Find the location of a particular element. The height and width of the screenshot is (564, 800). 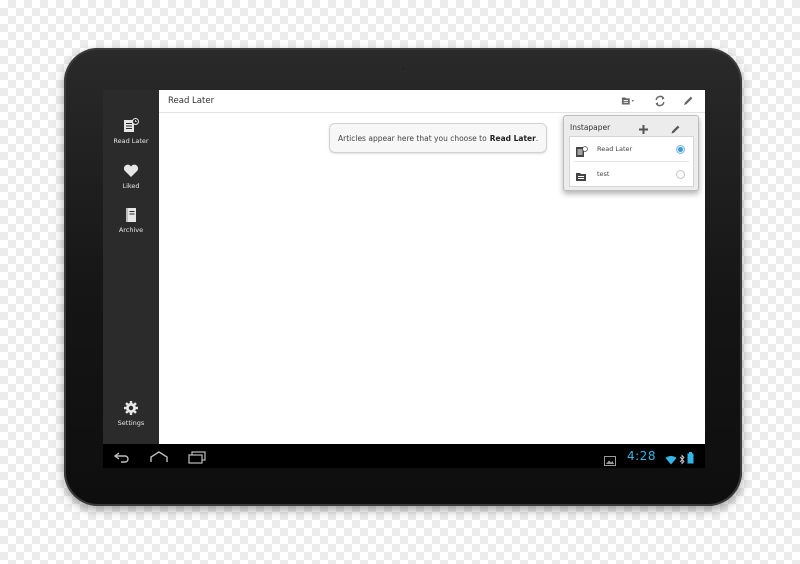

popup-title: Instapaper is located at coordinates (590, 127).